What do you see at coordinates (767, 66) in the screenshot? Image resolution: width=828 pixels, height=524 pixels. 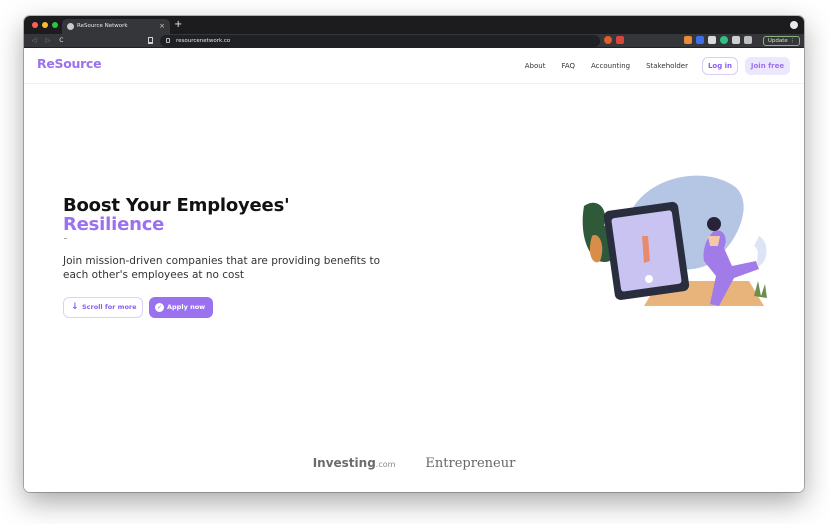 I see `join-free-button: Join free` at bounding box center [767, 66].